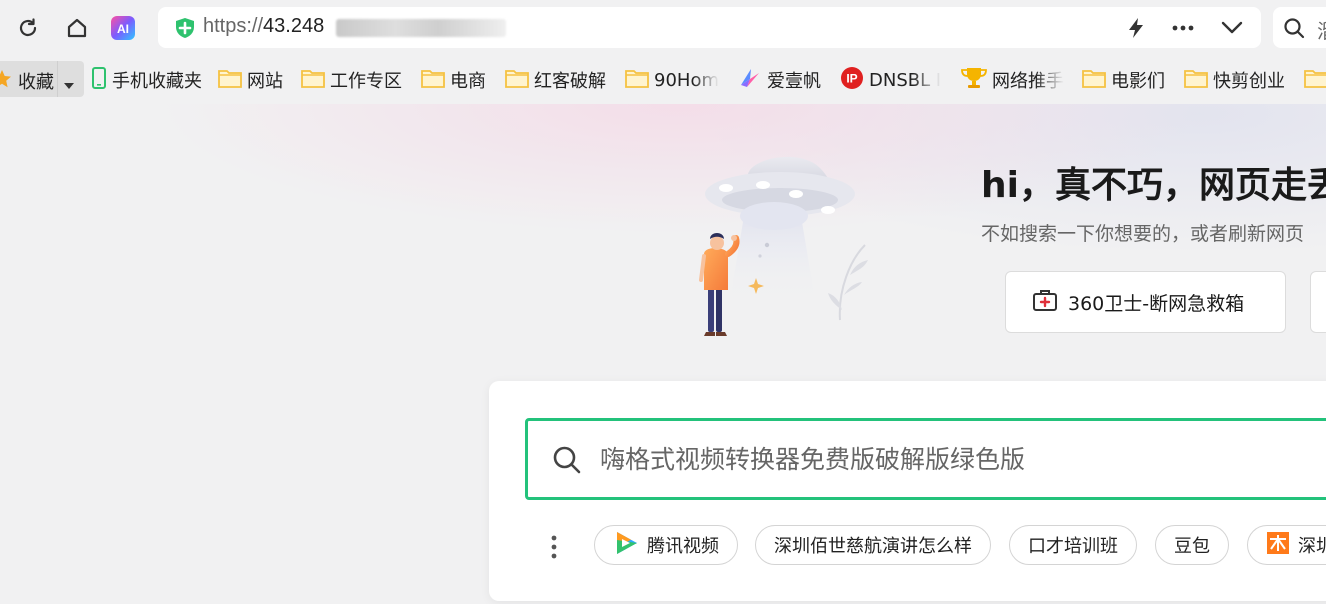  What do you see at coordinates (1312, 546) in the screenshot?
I see `suggestion-label: 深圳` at bounding box center [1312, 546].